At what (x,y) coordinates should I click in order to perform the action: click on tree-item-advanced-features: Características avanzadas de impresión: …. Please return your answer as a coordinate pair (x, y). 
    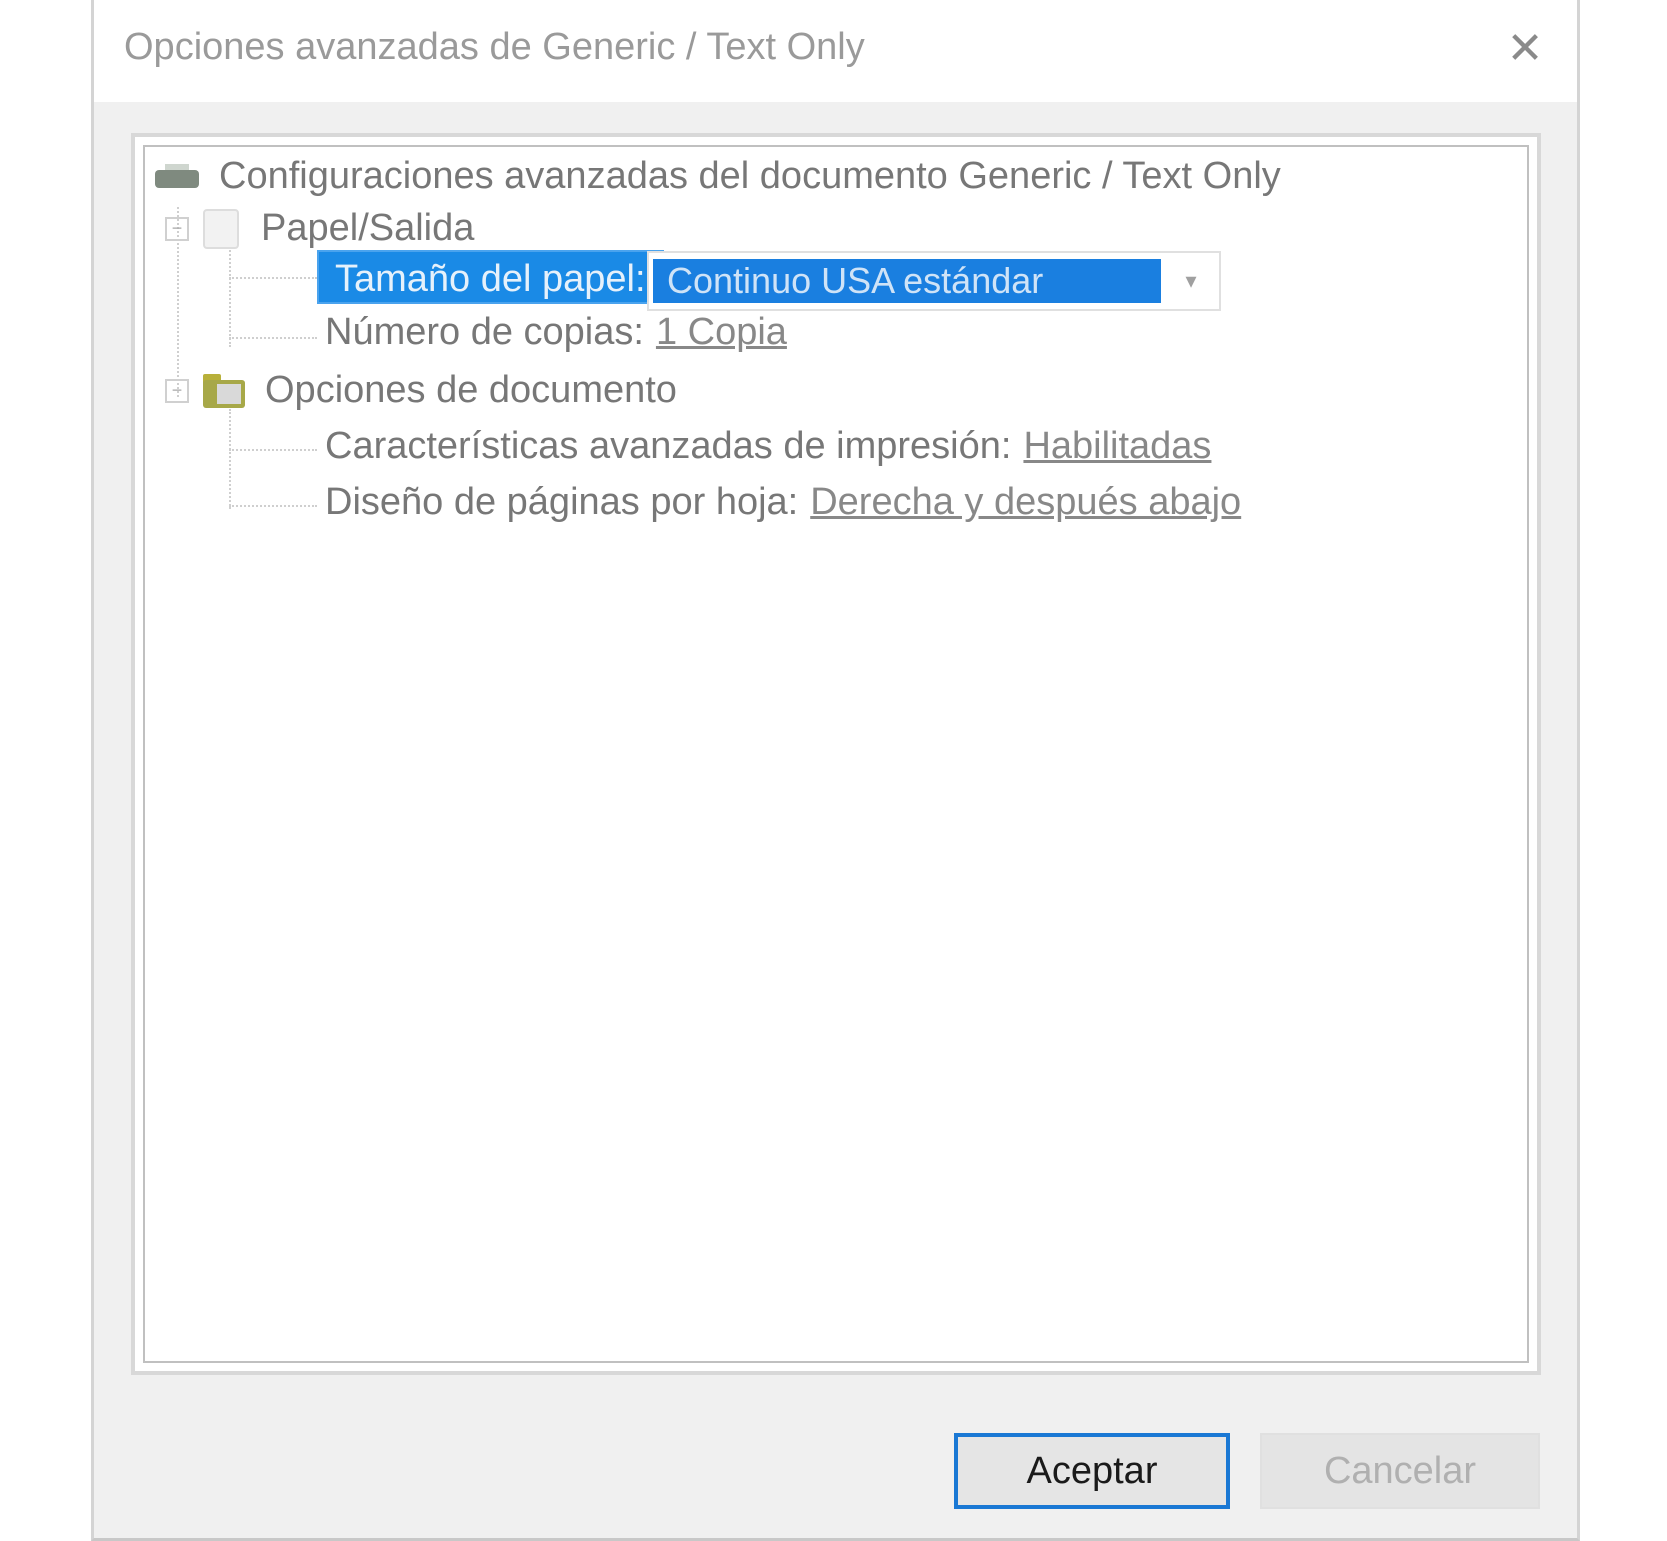
    Looking at the image, I should click on (768, 446).